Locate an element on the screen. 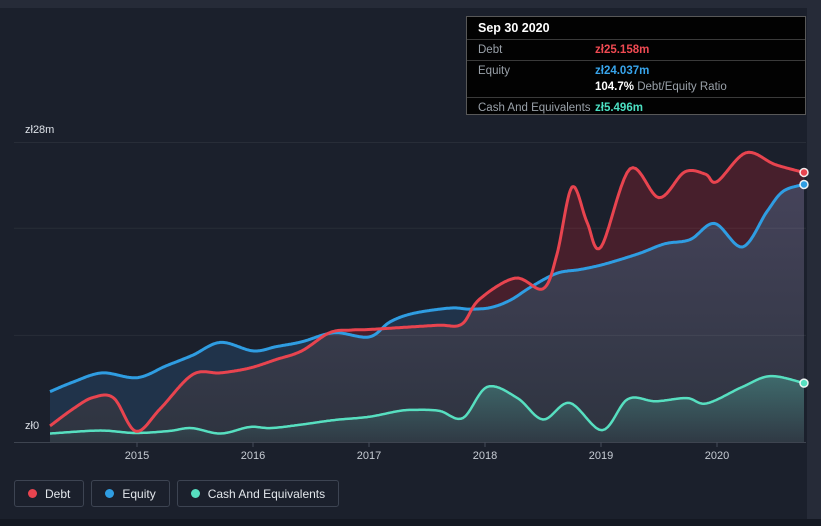 The width and height of the screenshot is (821, 526). y-axis-max-label: zł28m is located at coordinates (40, 130).